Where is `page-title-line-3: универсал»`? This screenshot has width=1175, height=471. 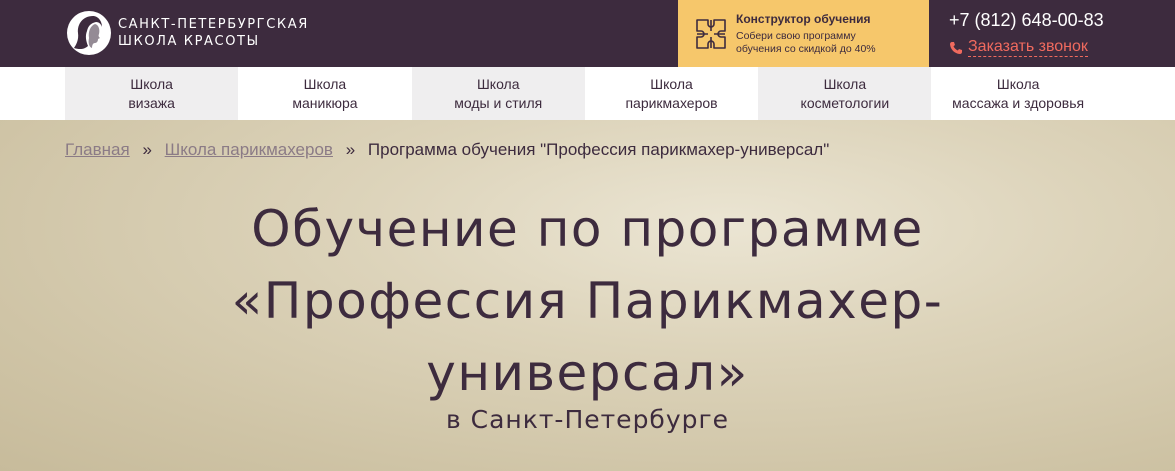 page-title-line-3: универсал» is located at coordinates (587, 373).